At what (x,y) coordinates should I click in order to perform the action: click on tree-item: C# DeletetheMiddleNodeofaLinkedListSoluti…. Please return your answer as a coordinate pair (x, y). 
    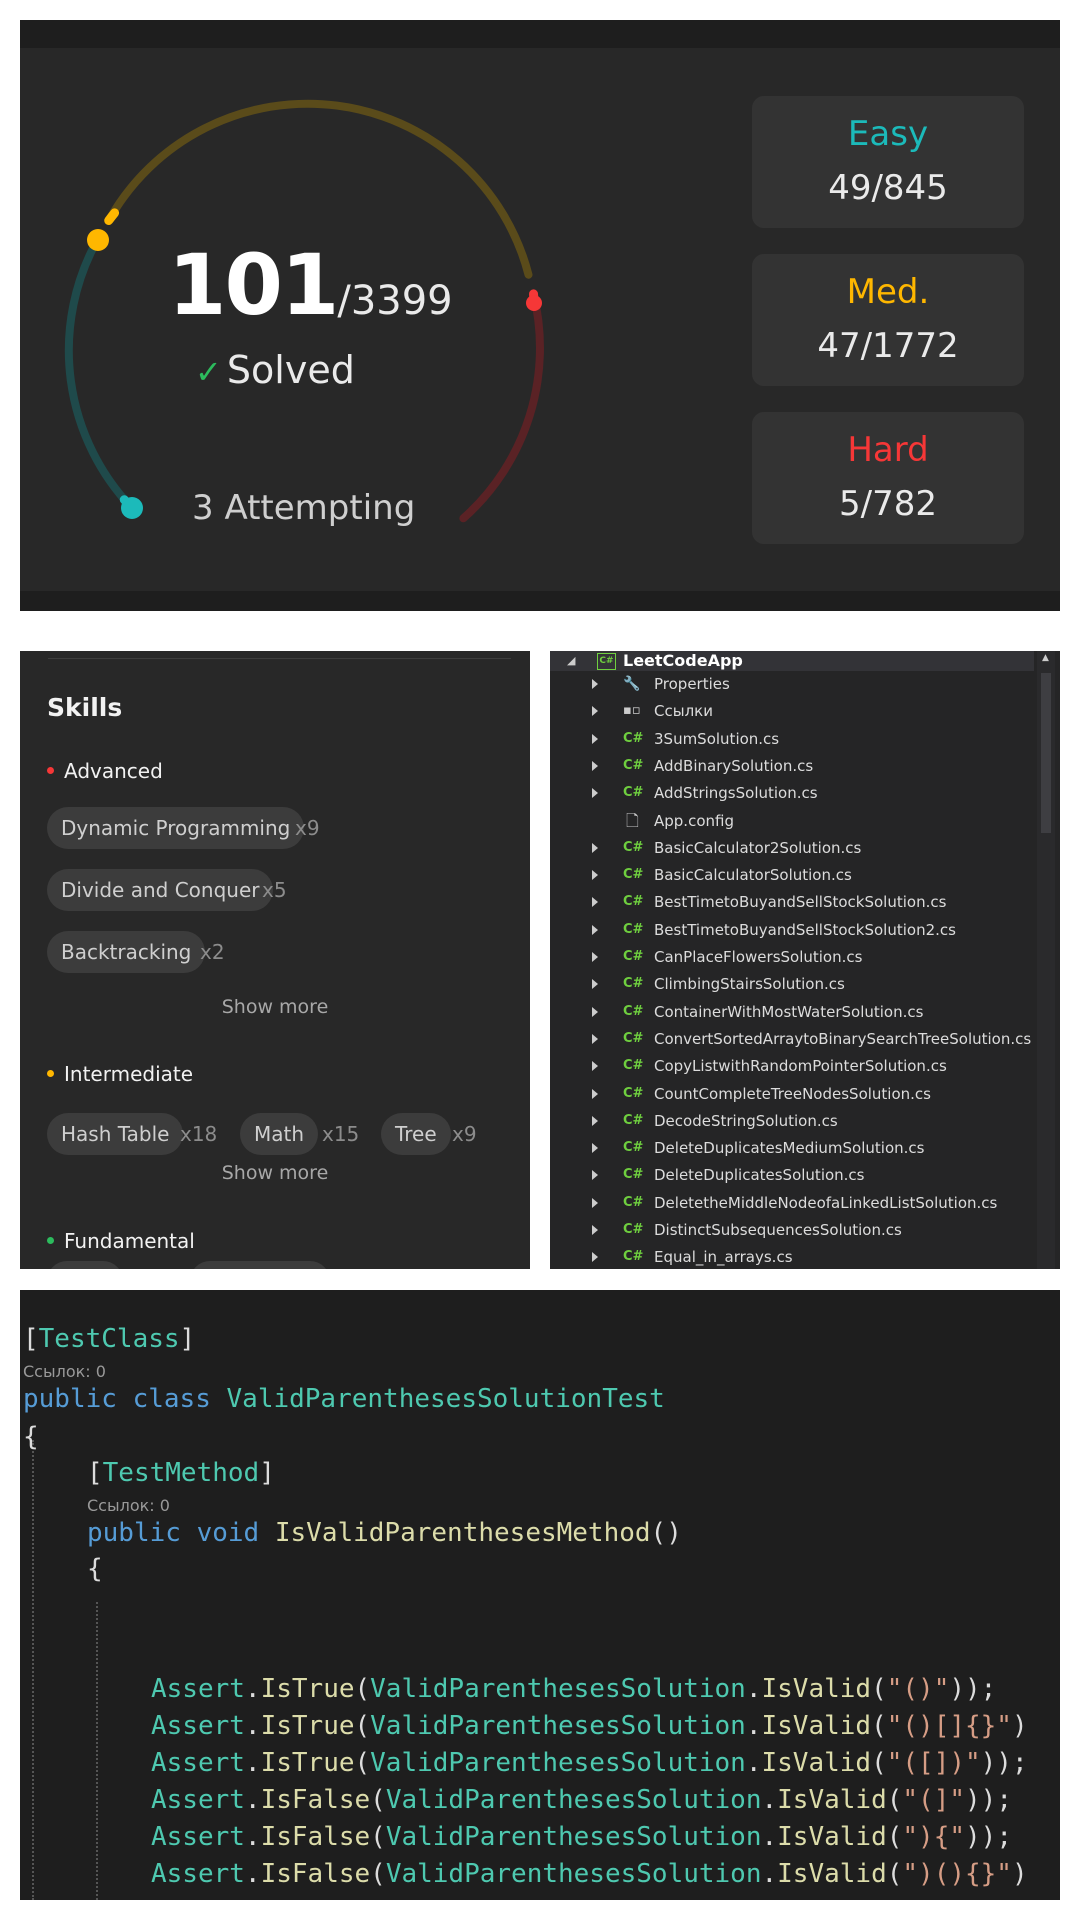
    Looking at the image, I should click on (805, 1203).